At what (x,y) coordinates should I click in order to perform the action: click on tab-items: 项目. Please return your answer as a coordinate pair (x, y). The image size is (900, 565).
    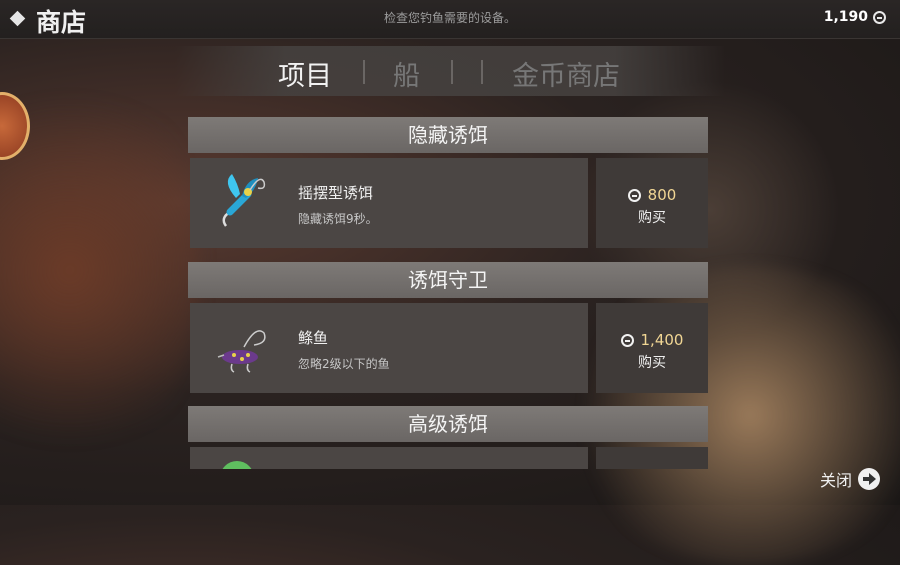
    Looking at the image, I should click on (305, 73).